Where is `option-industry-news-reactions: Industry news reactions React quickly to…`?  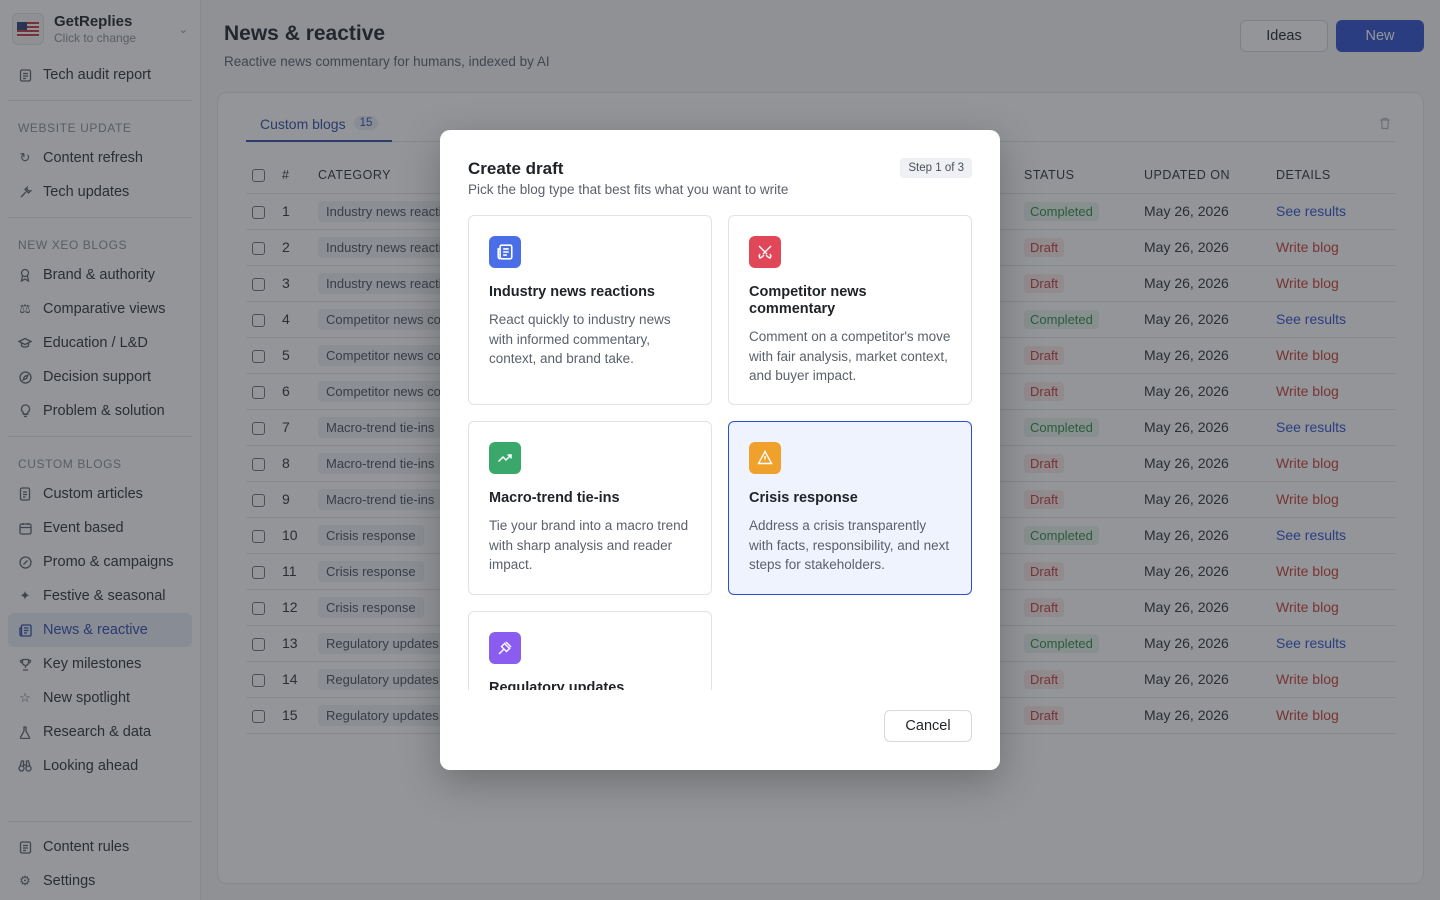
option-industry-news-reactions: Industry news reactions React quickly to… is located at coordinates (590, 310).